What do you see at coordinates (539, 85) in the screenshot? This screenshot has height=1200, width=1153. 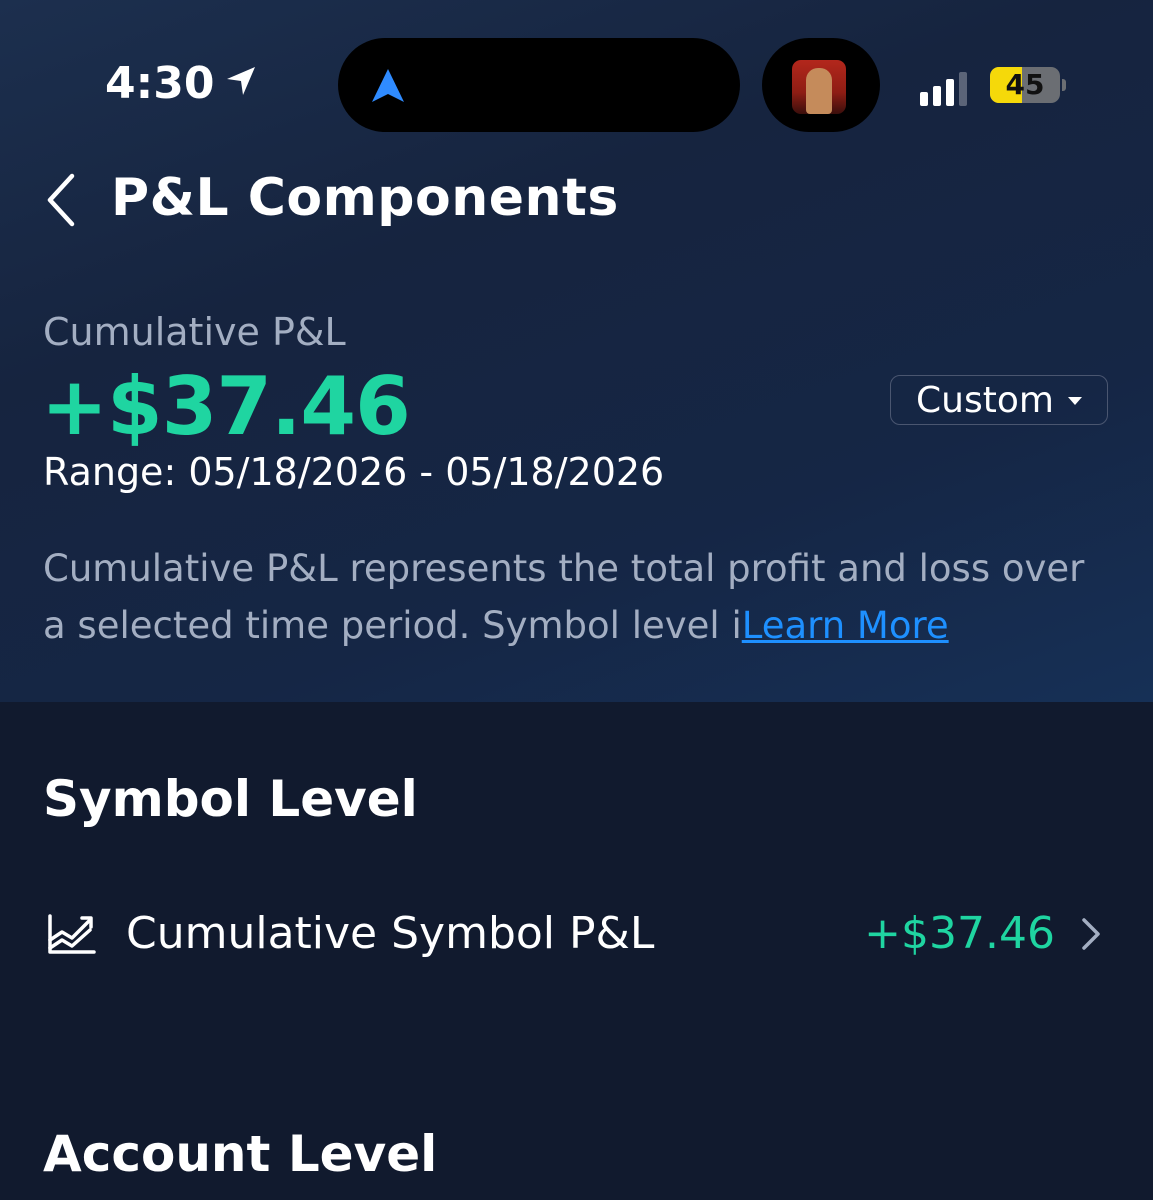 I see `dynamic-island` at bounding box center [539, 85].